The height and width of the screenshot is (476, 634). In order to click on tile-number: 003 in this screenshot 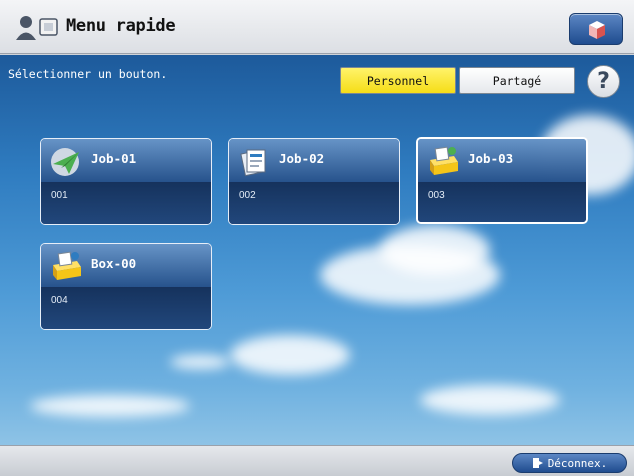, I will do `click(436, 195)`.